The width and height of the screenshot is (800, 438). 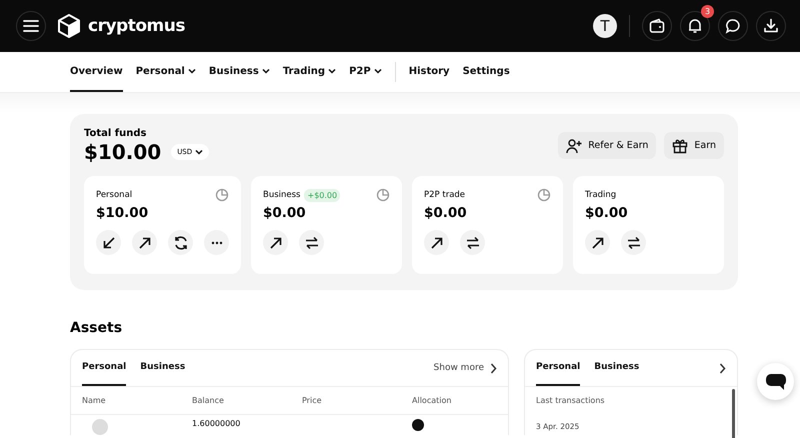 What do you see at coordinates (208, 400) in the screenshot?
I see `column-header: Balance` at bounding box center [208, 400].